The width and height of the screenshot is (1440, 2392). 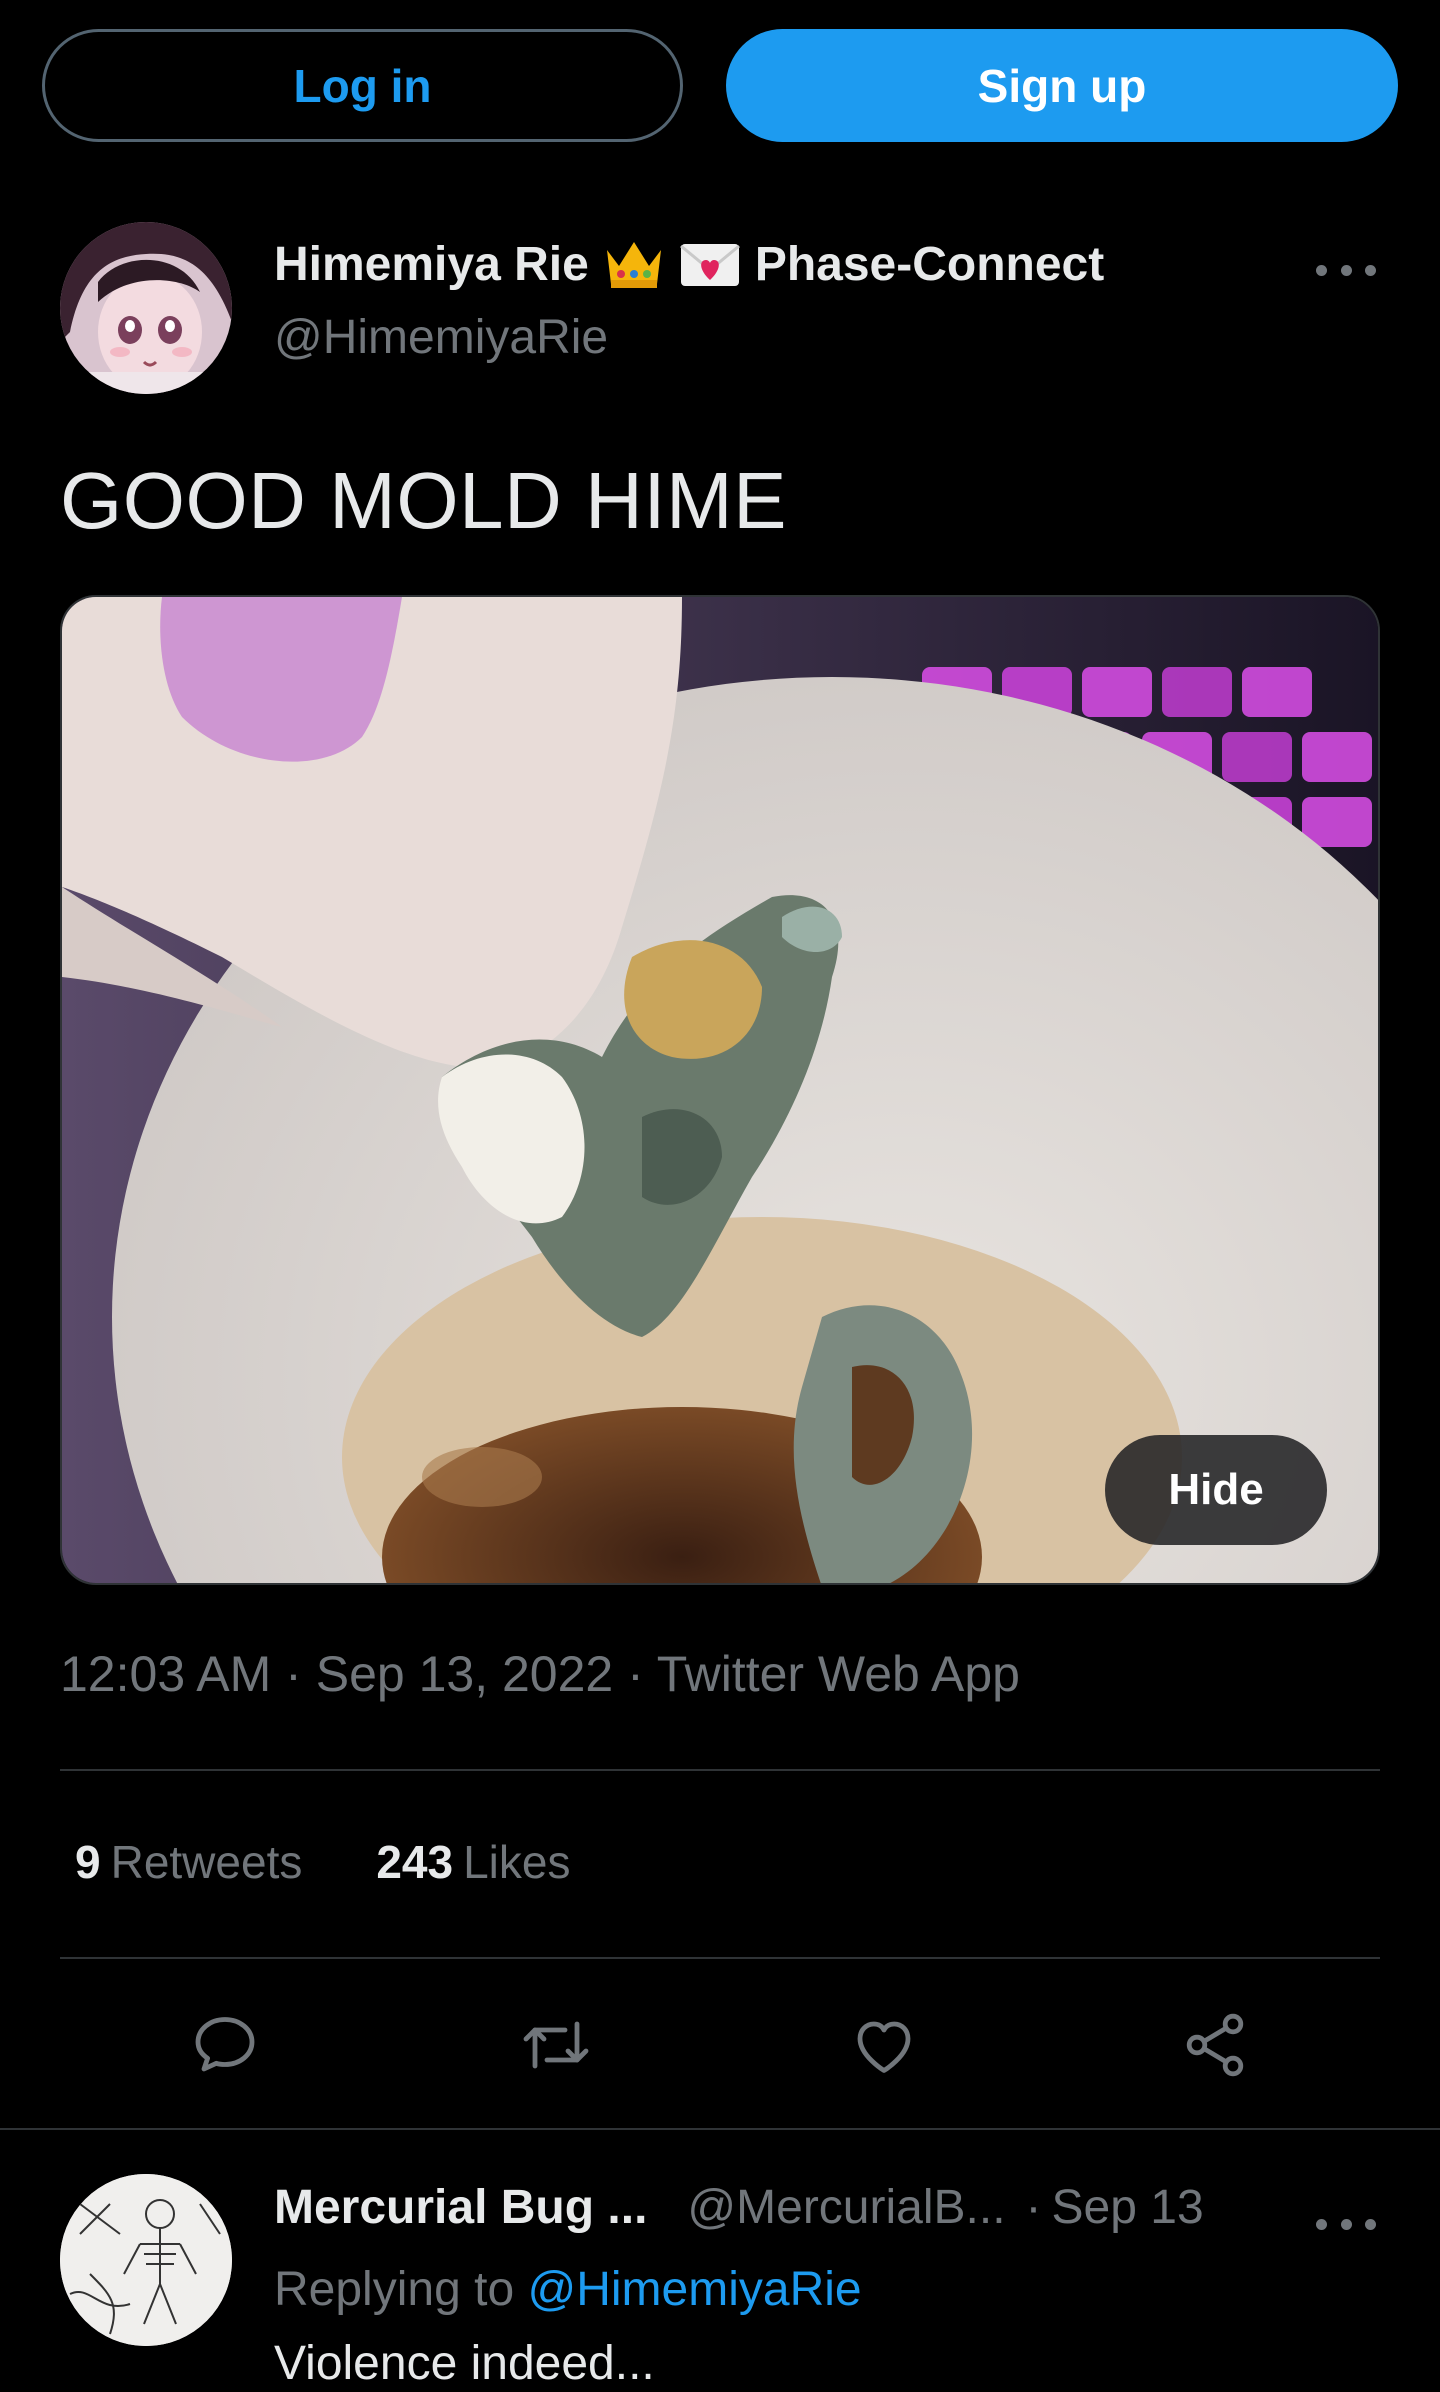 What do you see at coordinates (634, 264) in the screenshot?
I see `crown-emoji-icon` at bounding box center [634, 264].